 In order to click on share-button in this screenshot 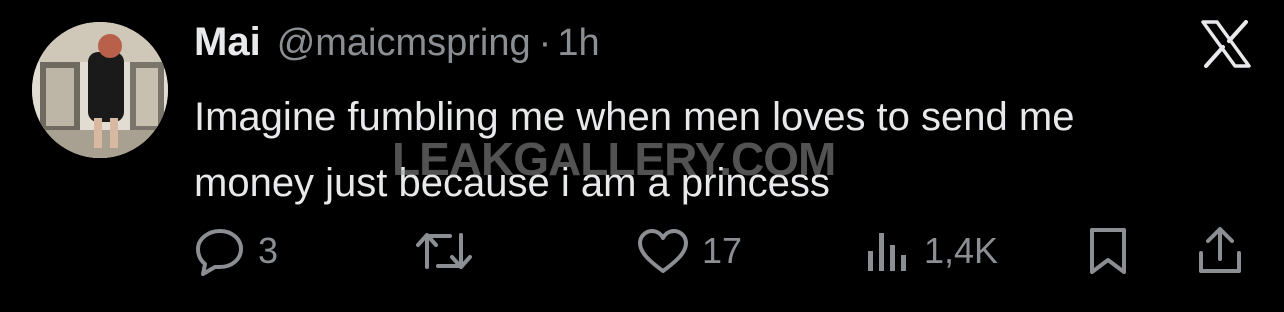, I will do `click(1220, 251)`.